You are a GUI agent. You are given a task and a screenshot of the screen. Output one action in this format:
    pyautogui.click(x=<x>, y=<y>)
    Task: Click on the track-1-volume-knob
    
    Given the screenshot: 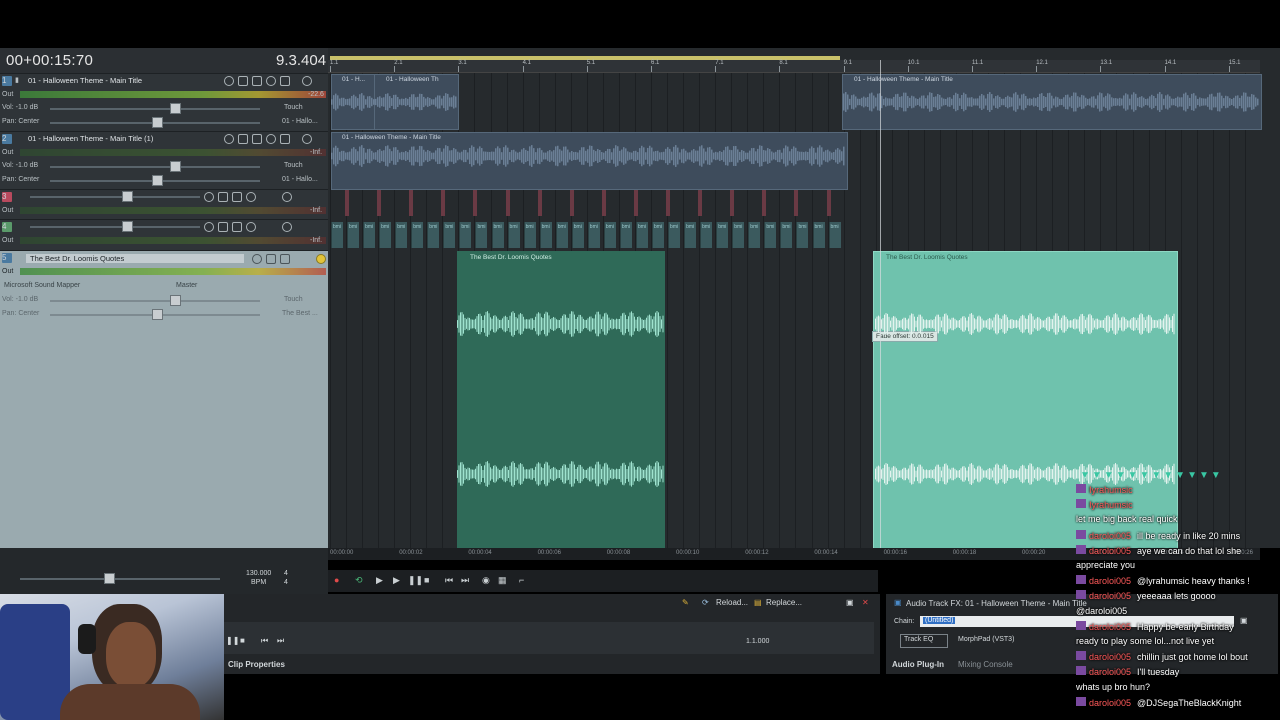 What is the action you would take?
    pyautogui.click(x=175, y=108)
    